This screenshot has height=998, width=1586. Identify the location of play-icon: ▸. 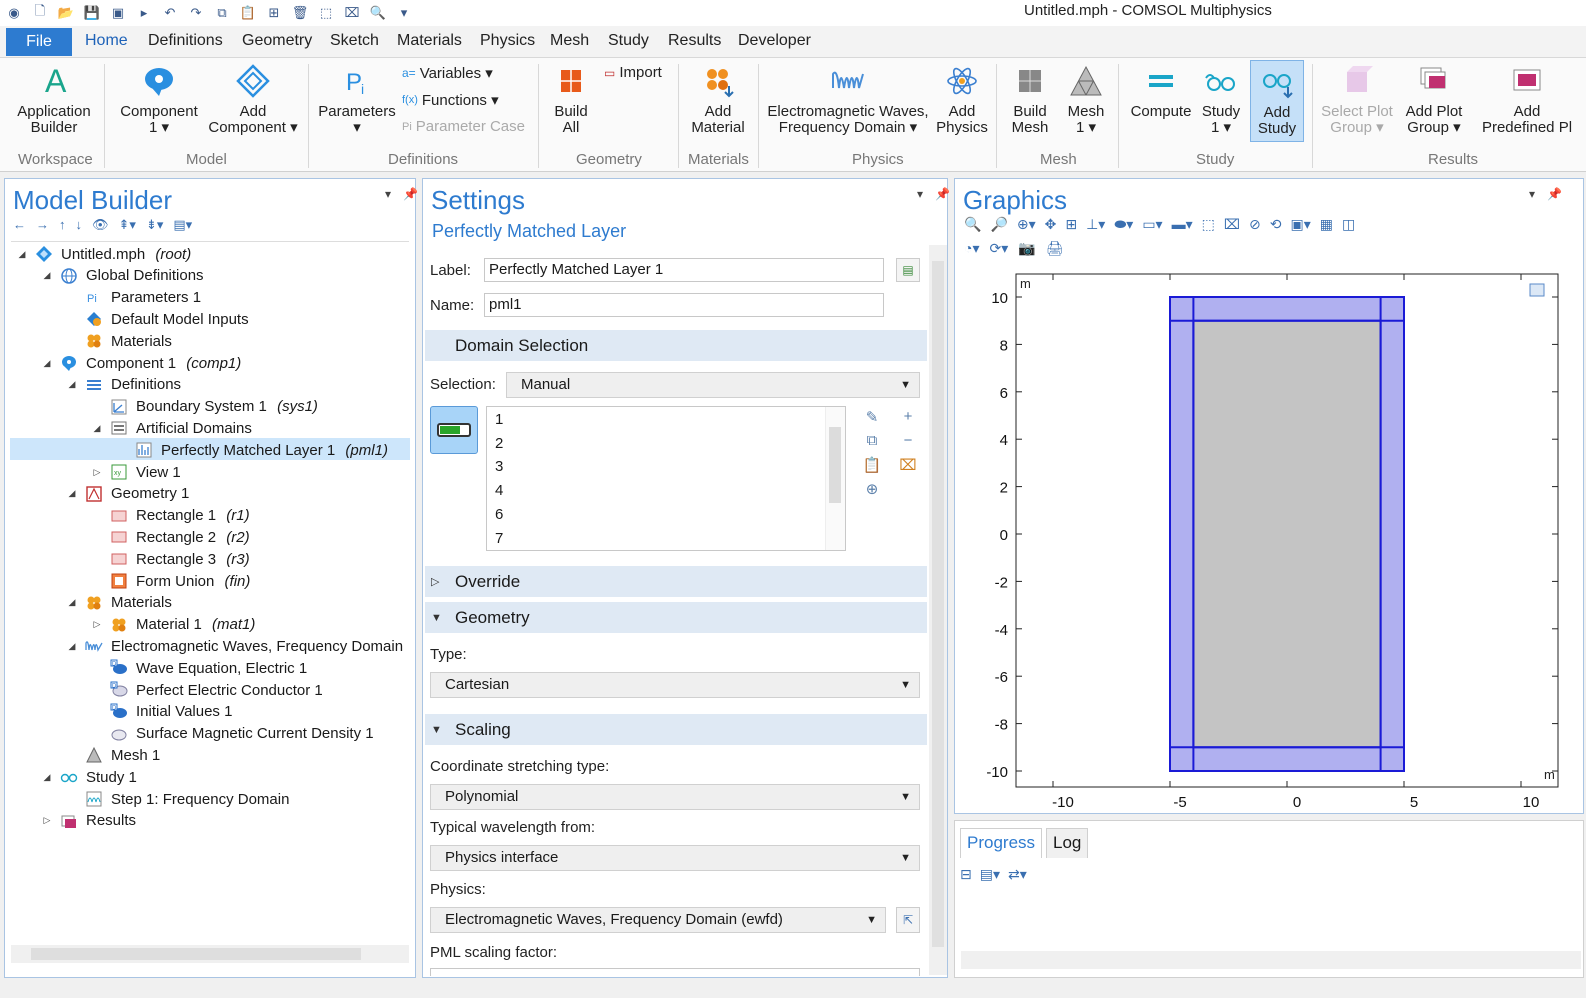
(144, 13).